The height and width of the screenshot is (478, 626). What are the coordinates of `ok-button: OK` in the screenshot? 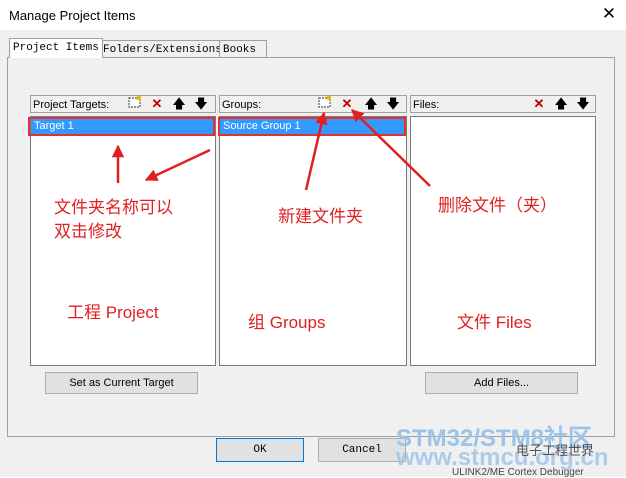 It's located at (260, 450).